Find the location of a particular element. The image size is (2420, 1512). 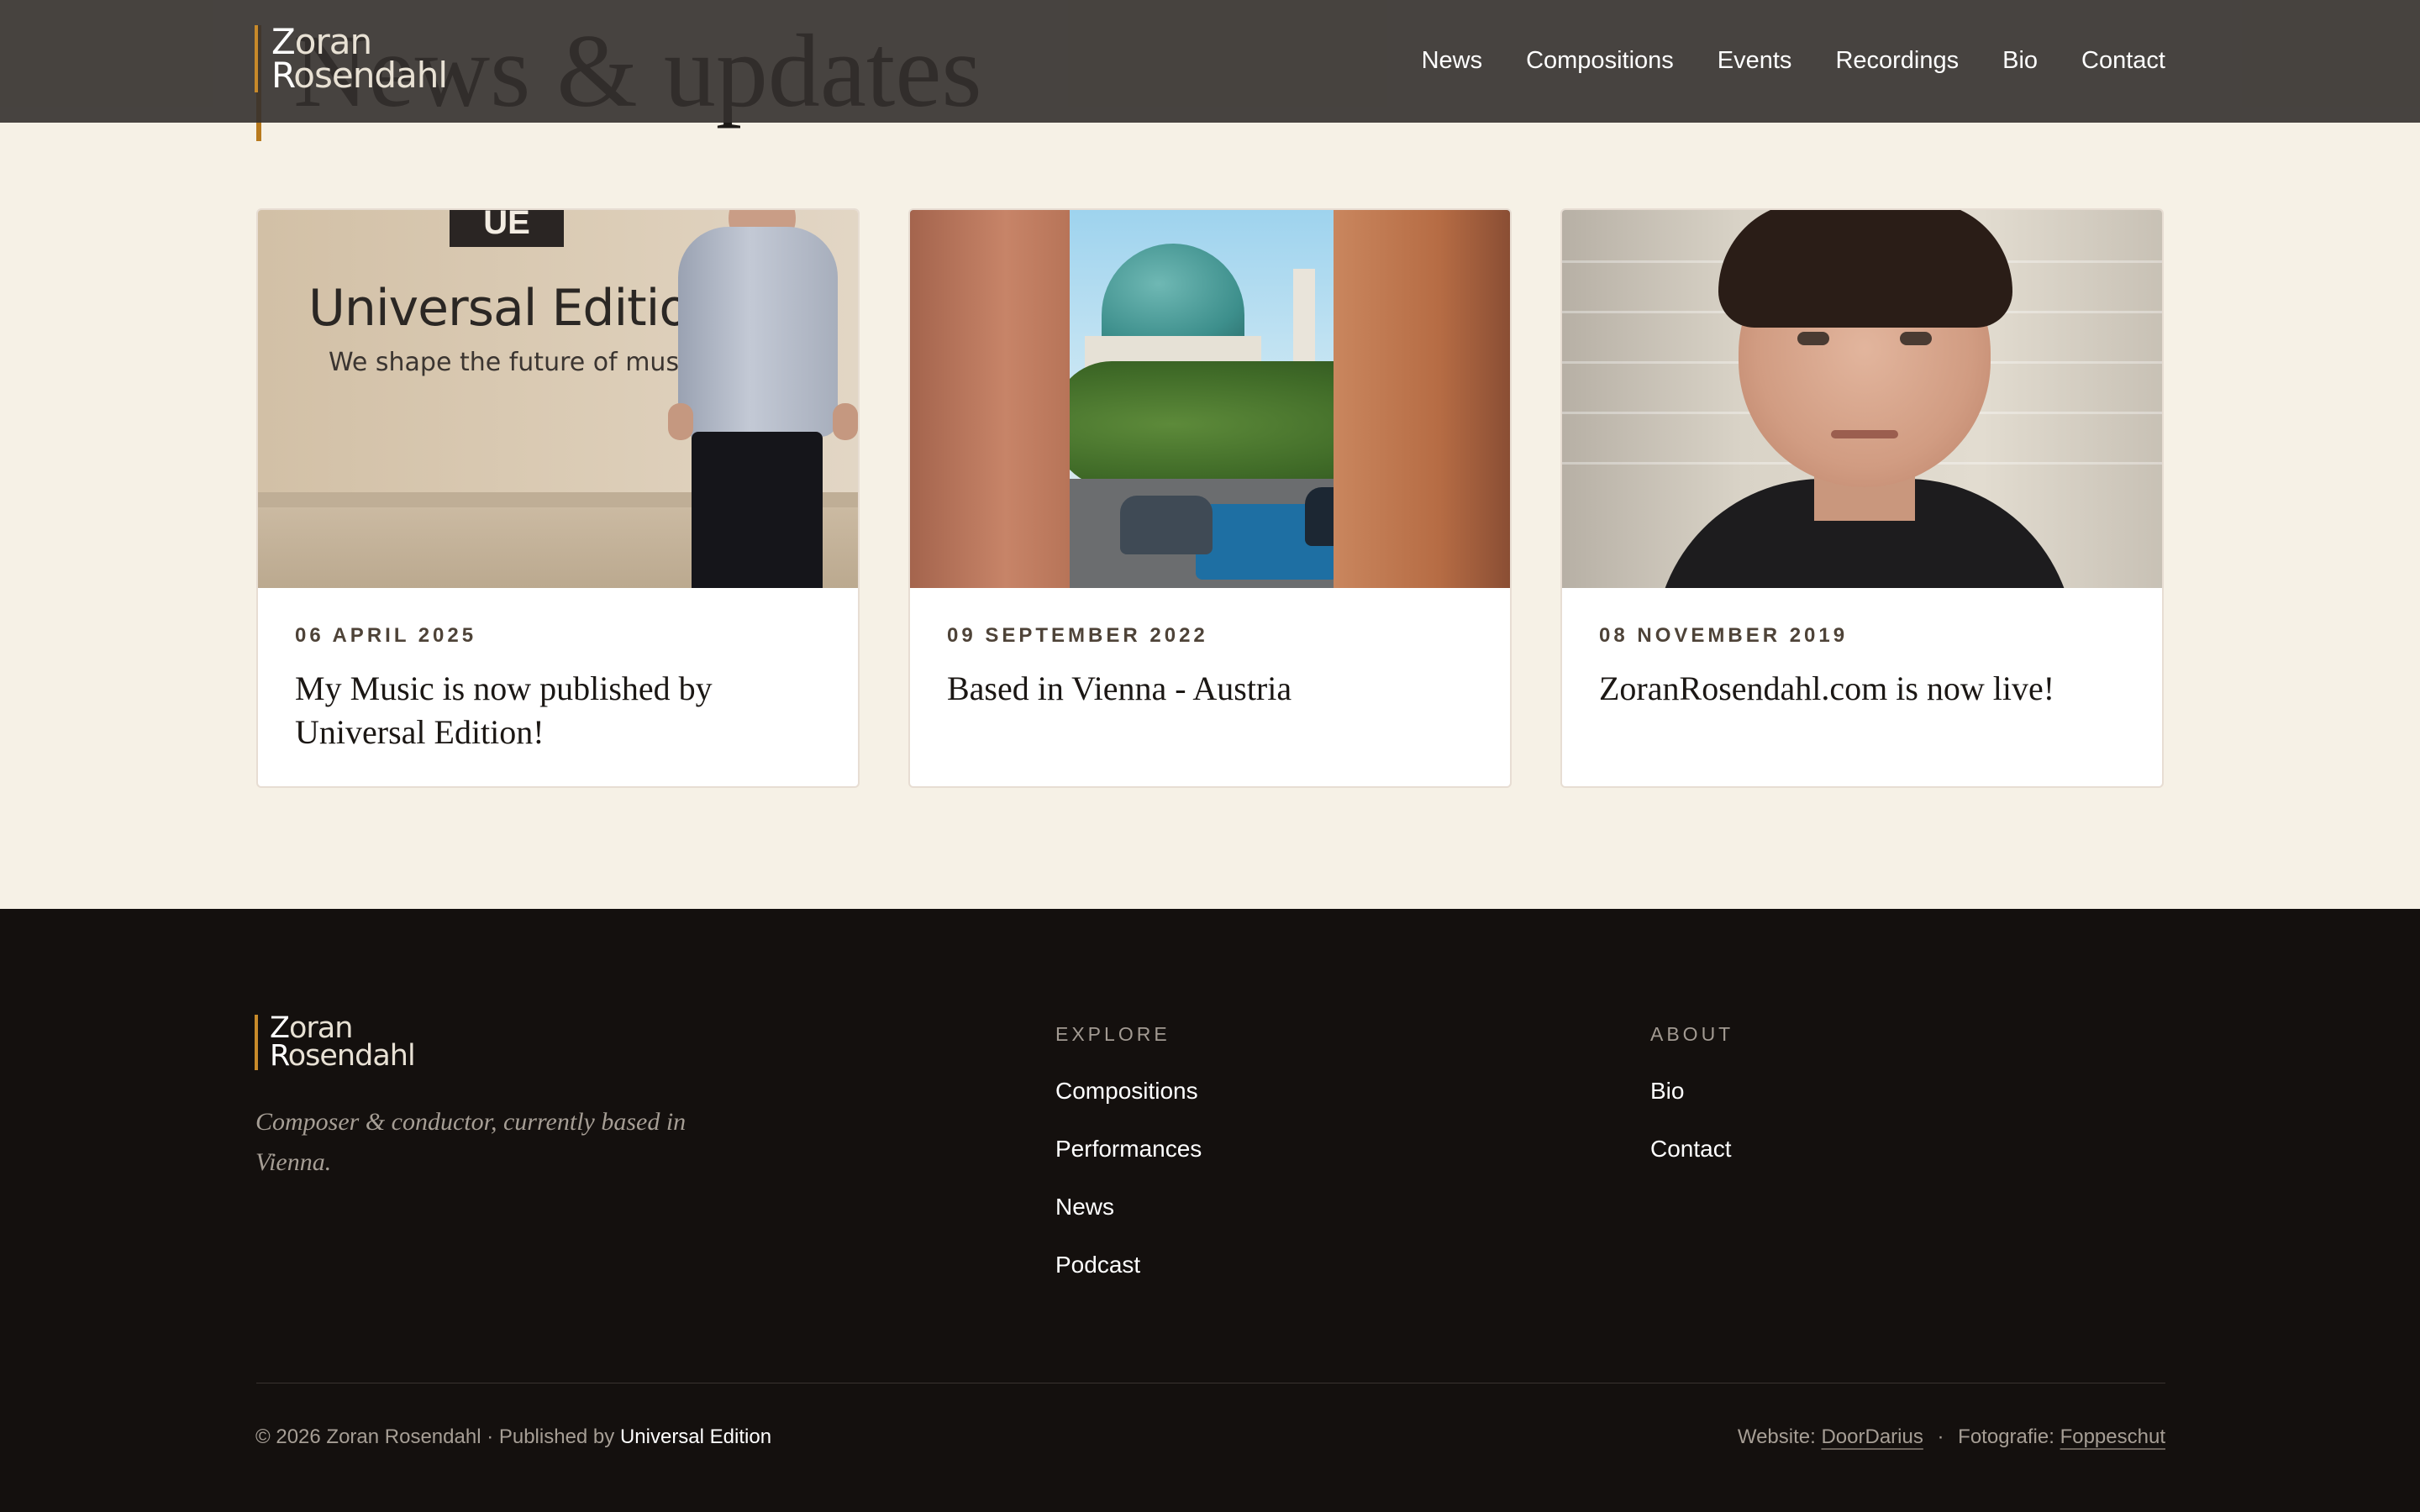

footer-link-podcast: Podcast is located at coordinates (1128, 1264).